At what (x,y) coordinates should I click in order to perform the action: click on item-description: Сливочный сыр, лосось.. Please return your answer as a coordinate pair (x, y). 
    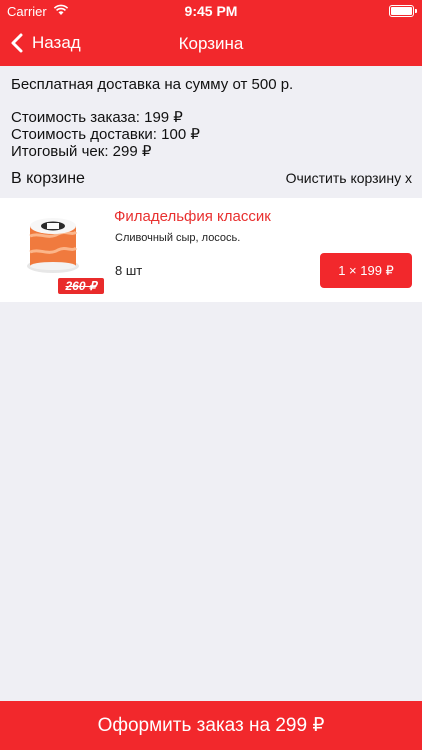
    Looking at the image, I should click on (178, 238).